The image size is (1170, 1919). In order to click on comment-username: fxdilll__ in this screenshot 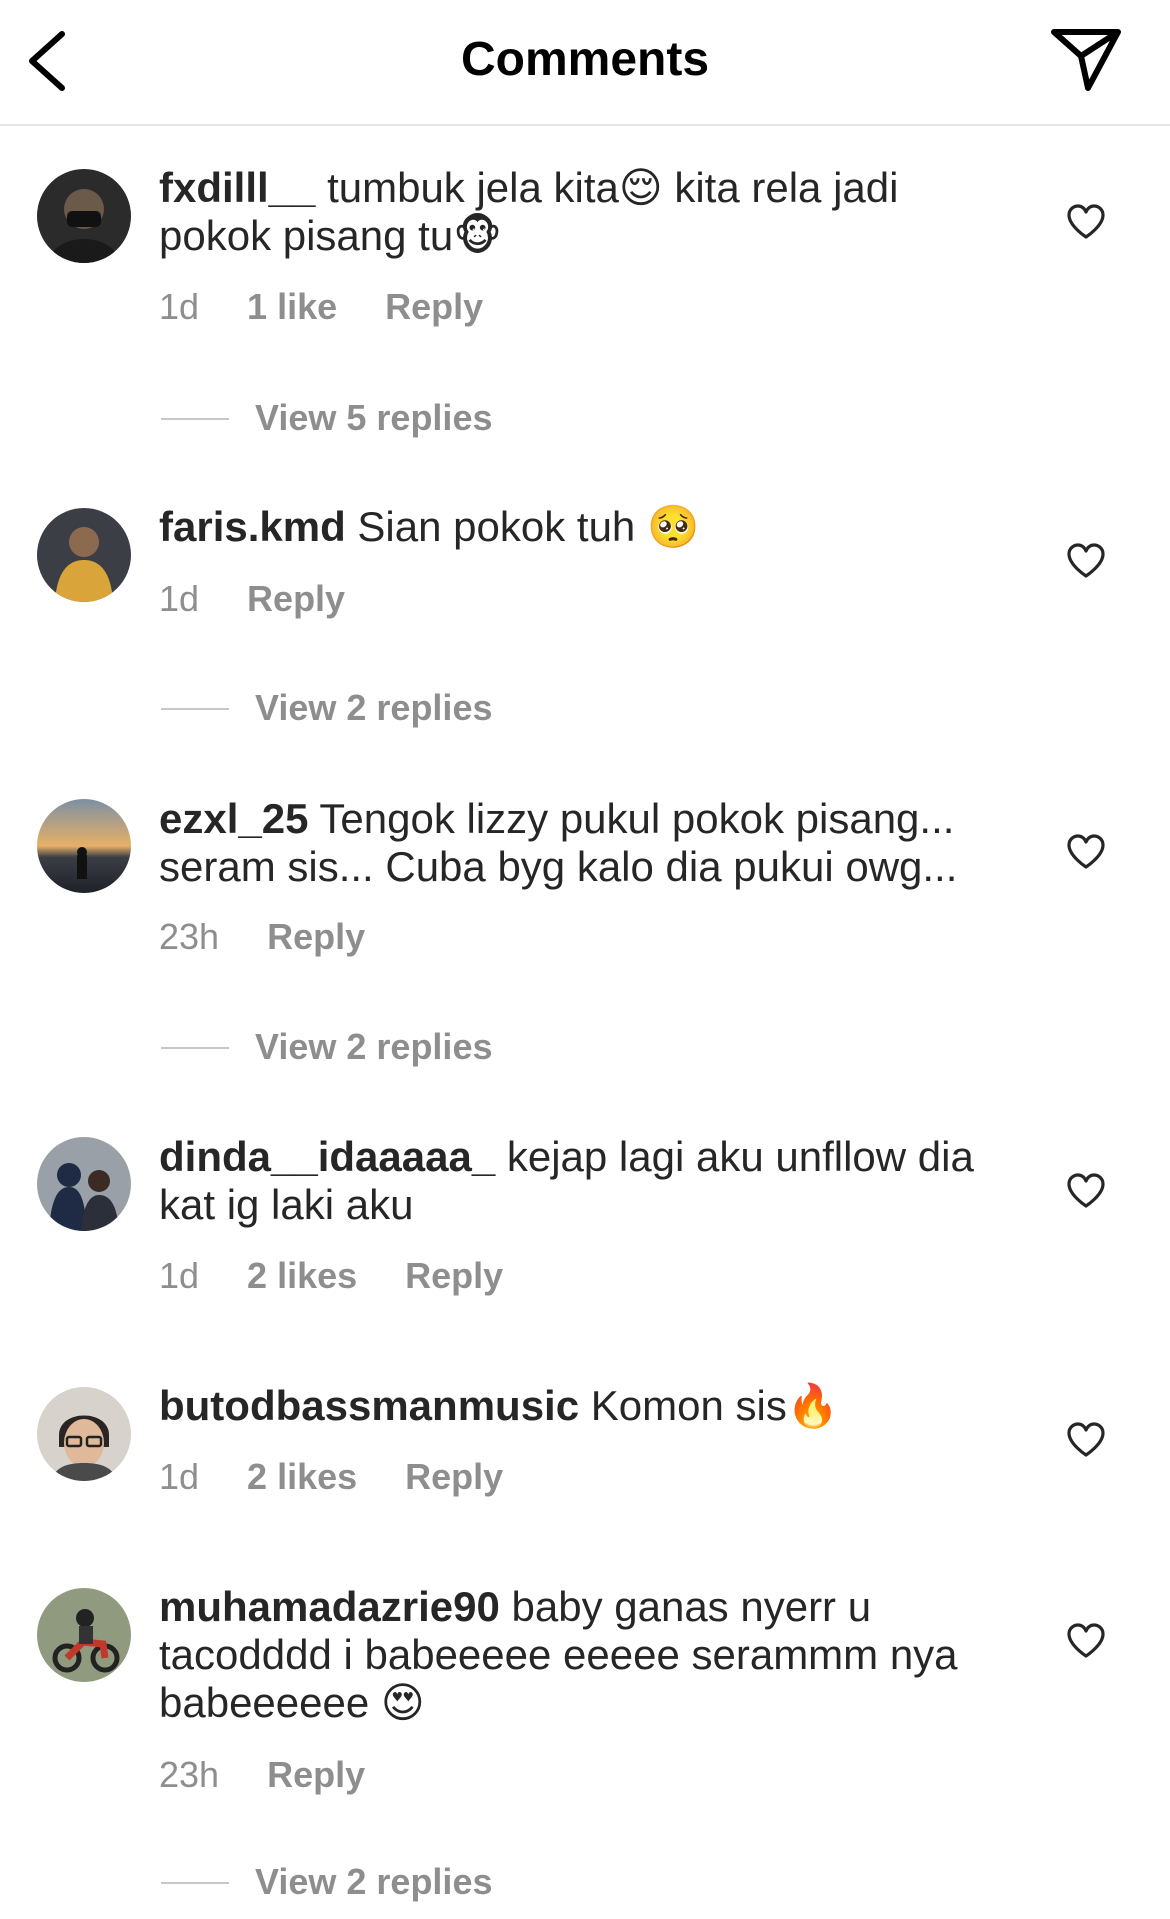, I will do `click(237, 187)`.